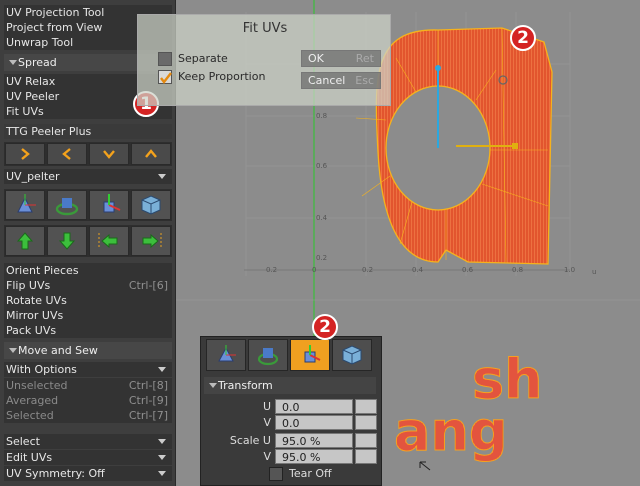 Image resolution: width=640 pixels, height=486 pixels. What do you see at coordinates (88, 285) in the screenshot?
I see `flip-uvs-item: Flip UVs Ctrl-[6]` at bounding box center [88, 285].